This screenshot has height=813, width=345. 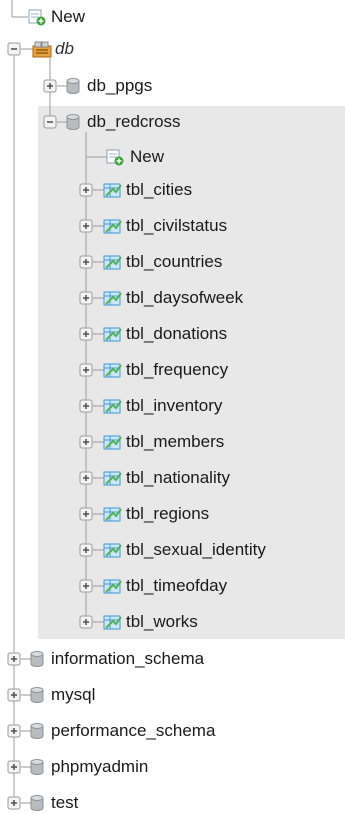 What do you see at coordinates (178, 478) in the screenshot?
I see `table-tbl_nationality: tbl_nationality` at bounding box center [178, 478].